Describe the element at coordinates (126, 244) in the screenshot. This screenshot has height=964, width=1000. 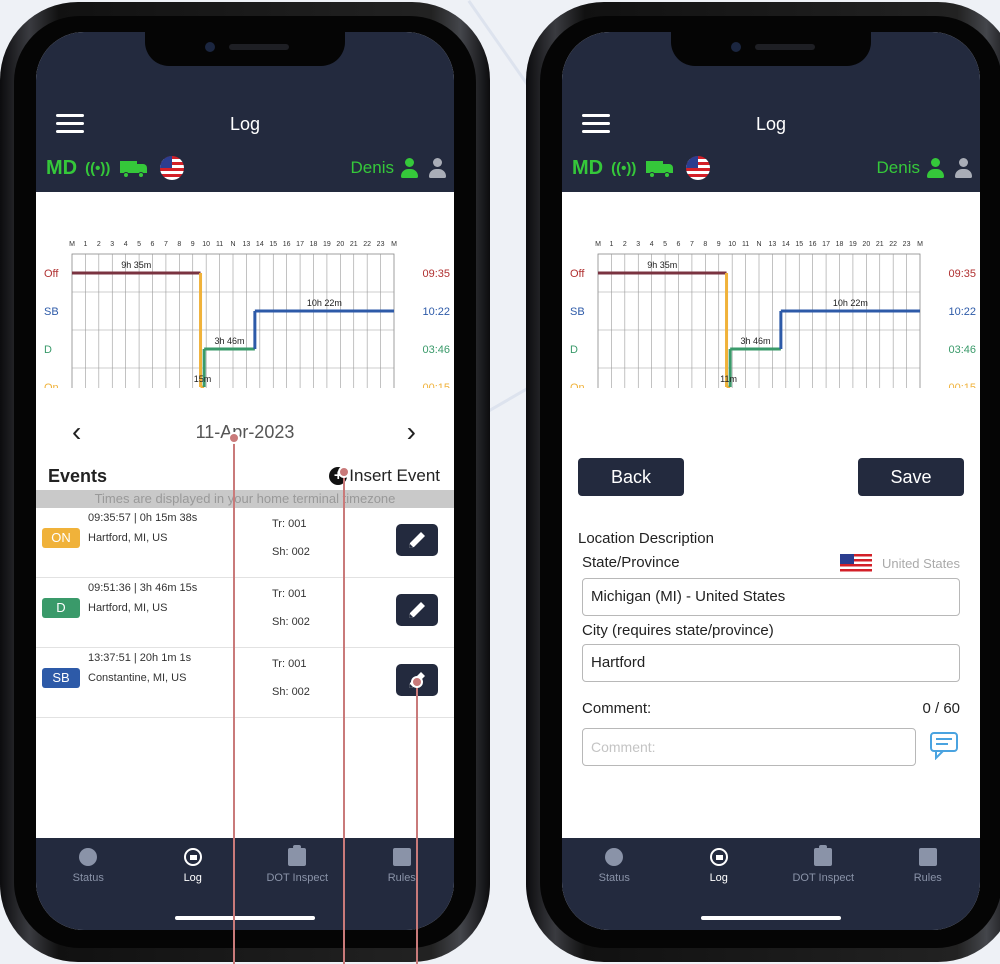
I see `x-tick-label: 4` at that location.